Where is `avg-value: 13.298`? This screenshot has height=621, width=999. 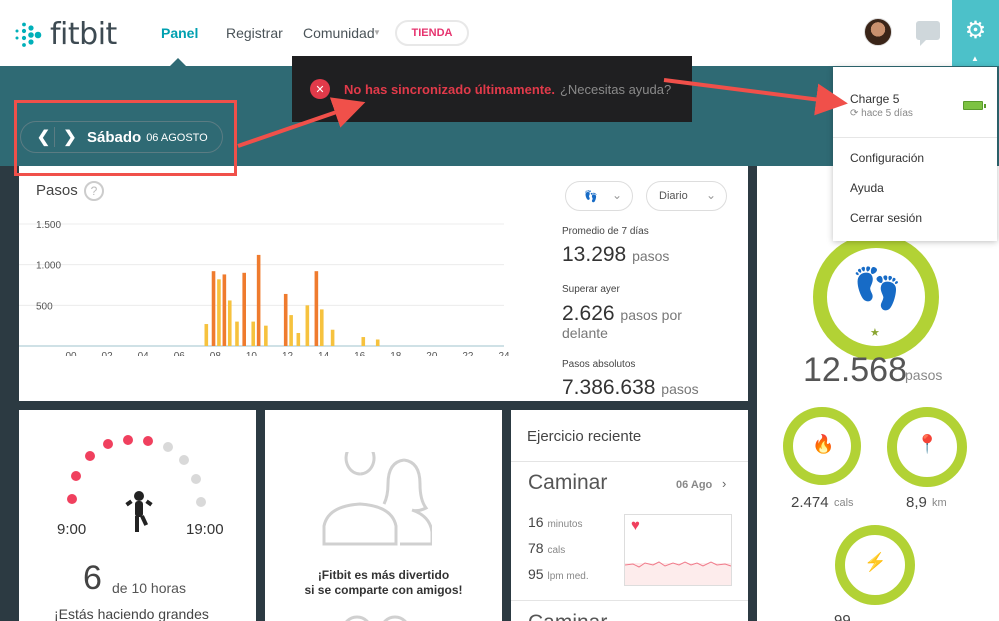 avg-value: 13.298 is located at coordinates (594, 254).